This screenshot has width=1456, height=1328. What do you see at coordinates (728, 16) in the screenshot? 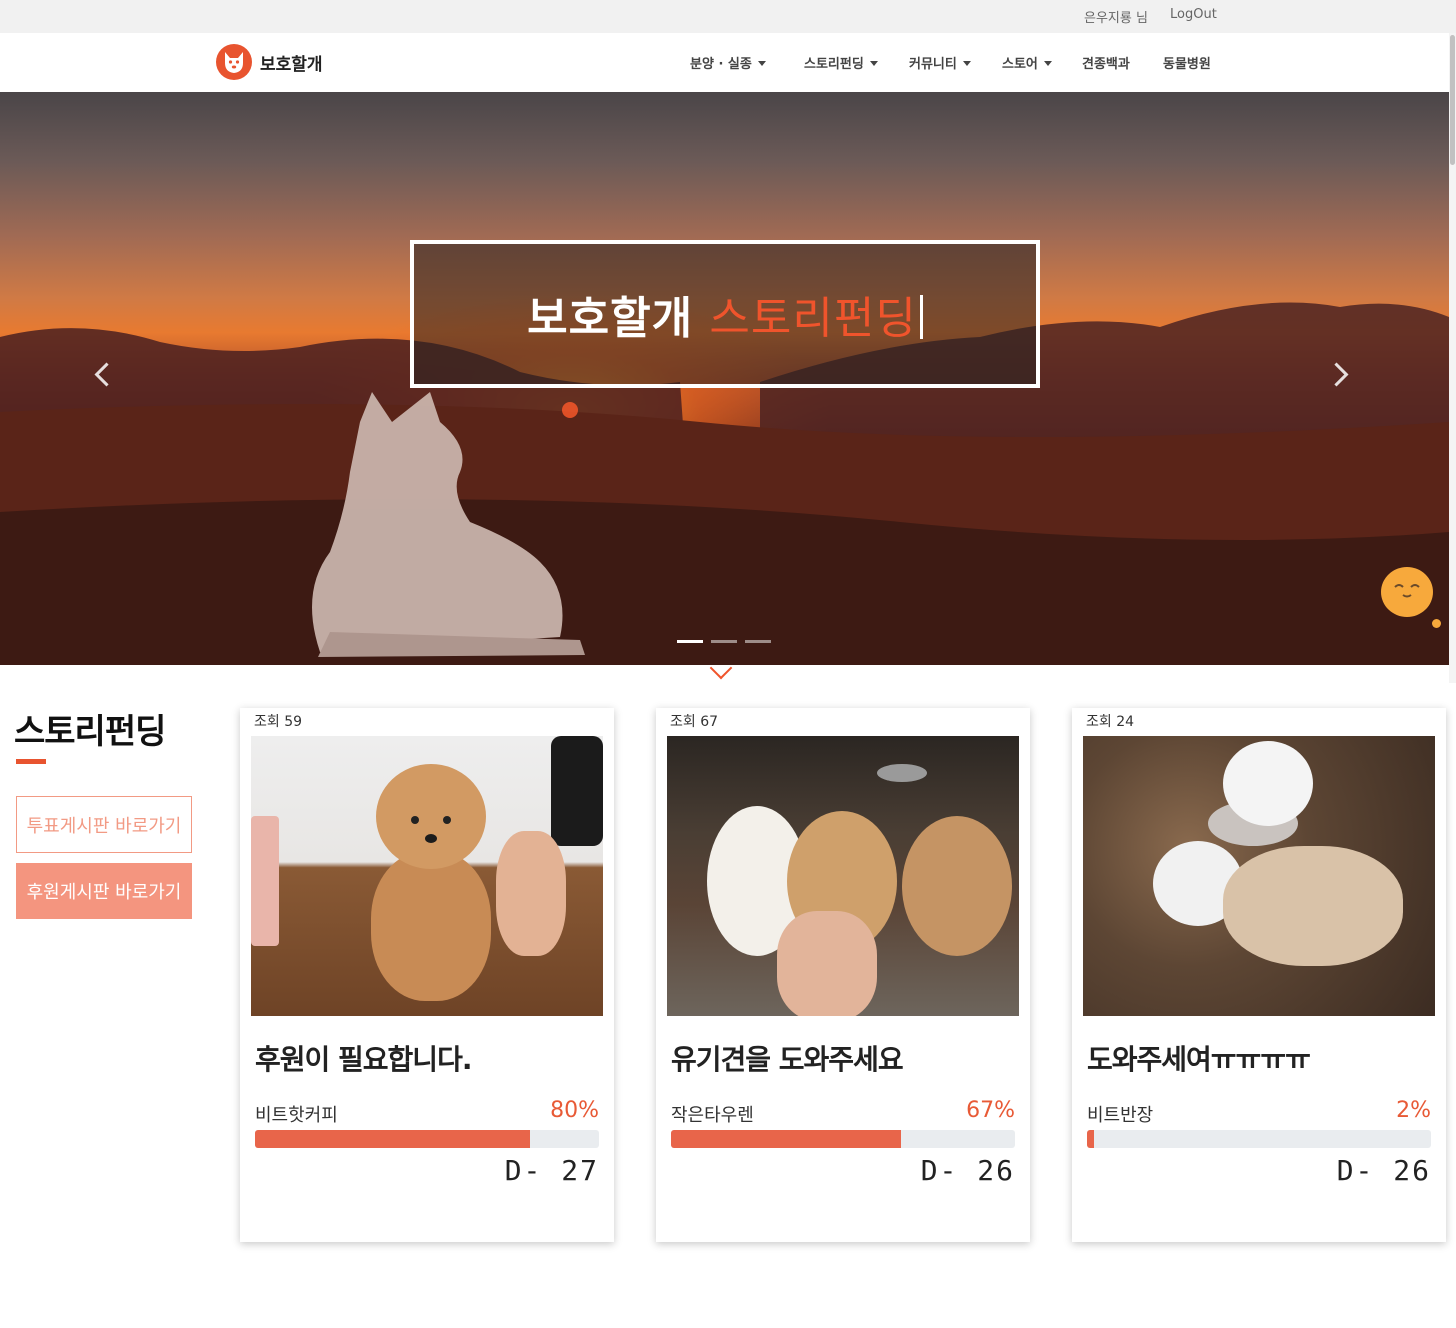
I see `top-utility-bar: 은우지룡 님 LogOut` at bounding box center [728, 16].